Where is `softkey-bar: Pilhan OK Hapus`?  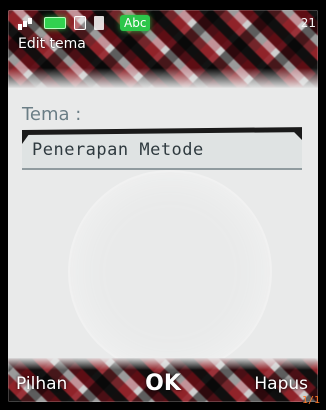 softkey-bar: Pilhan OK Hapus is located at coordinates (163, 380).